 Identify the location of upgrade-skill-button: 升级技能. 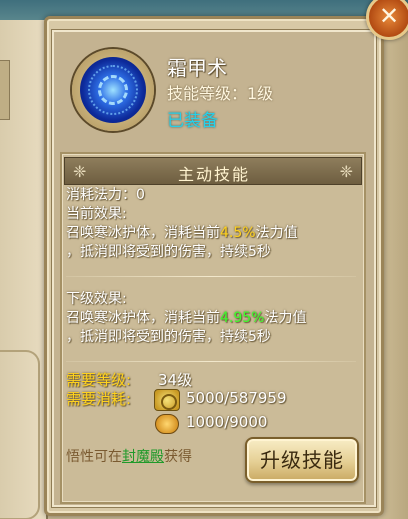
(302, 460).